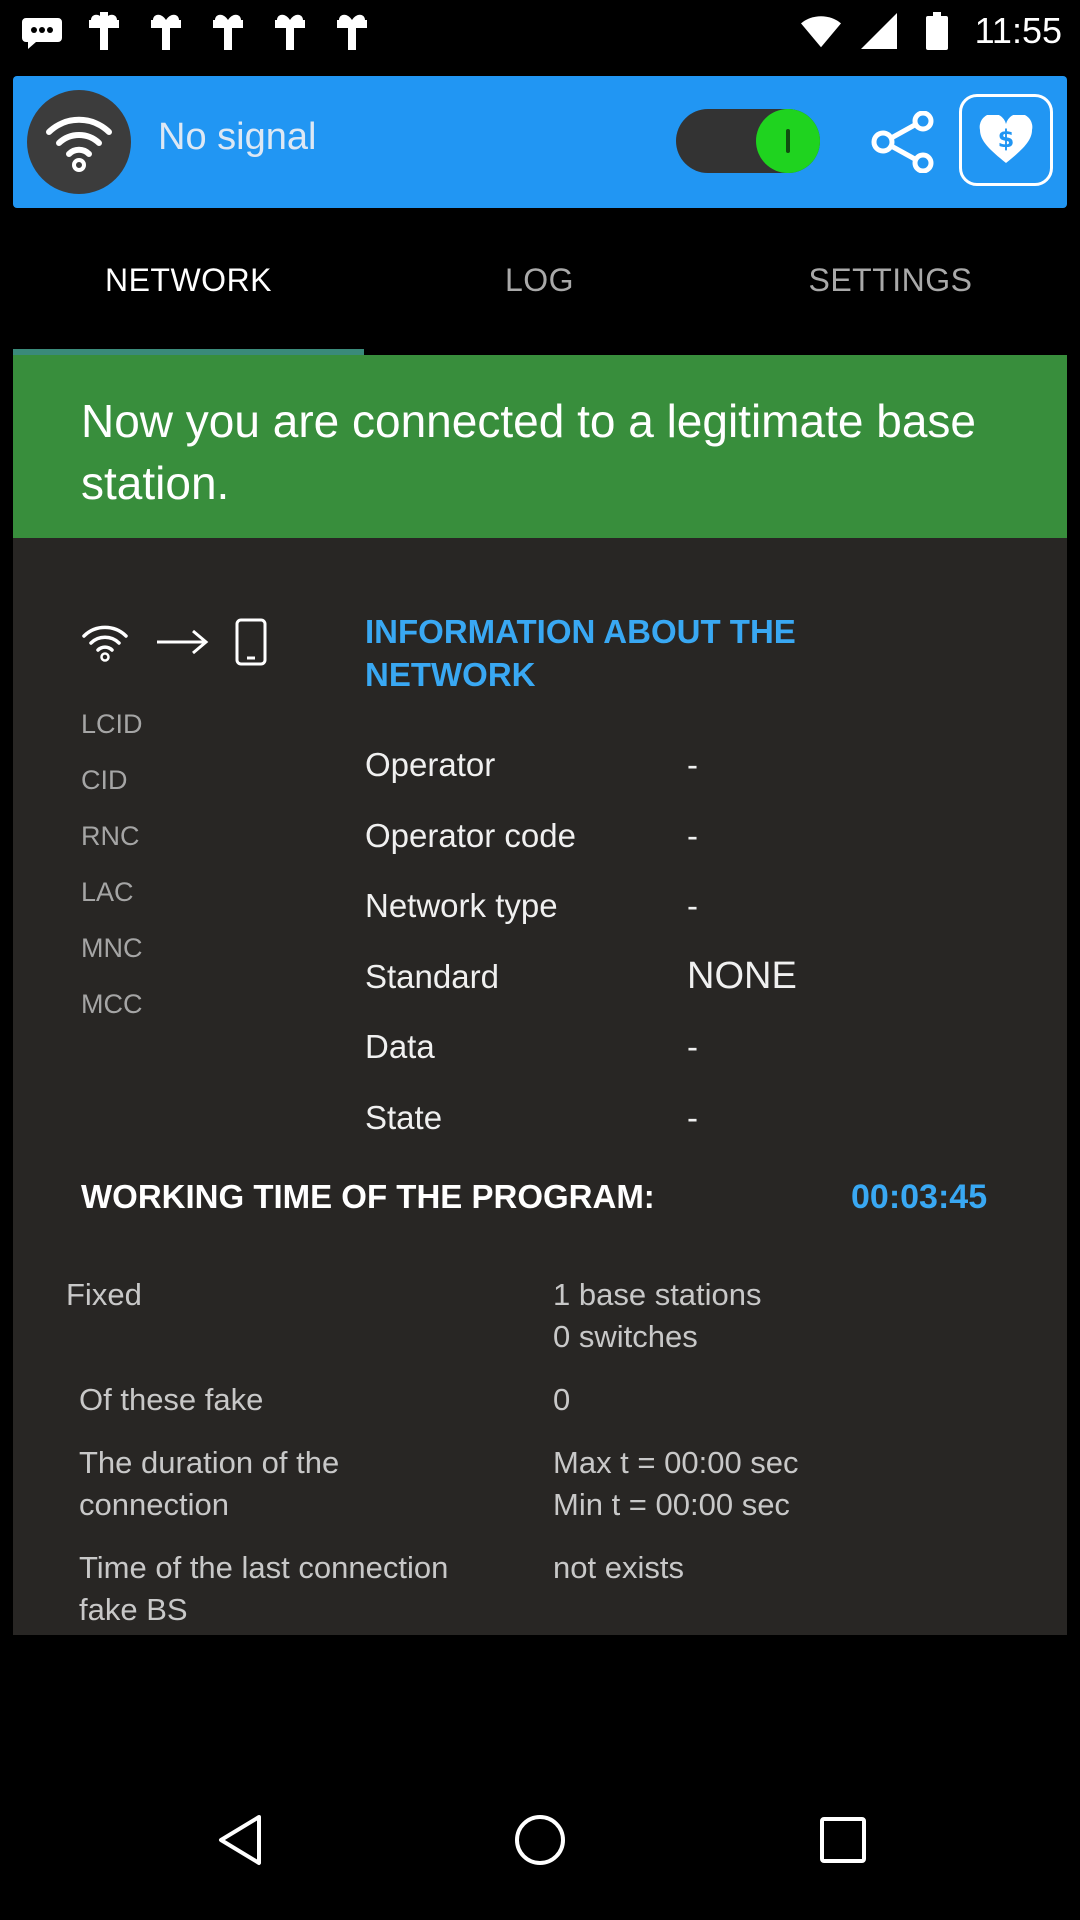 This screenshot has height=1920, width=1080. What do you see at coordinates (580, 653) in the screenshot?
I see `info-title: INFORMATION ABOUT THE NETWORK` at bounding box center [580, 653].